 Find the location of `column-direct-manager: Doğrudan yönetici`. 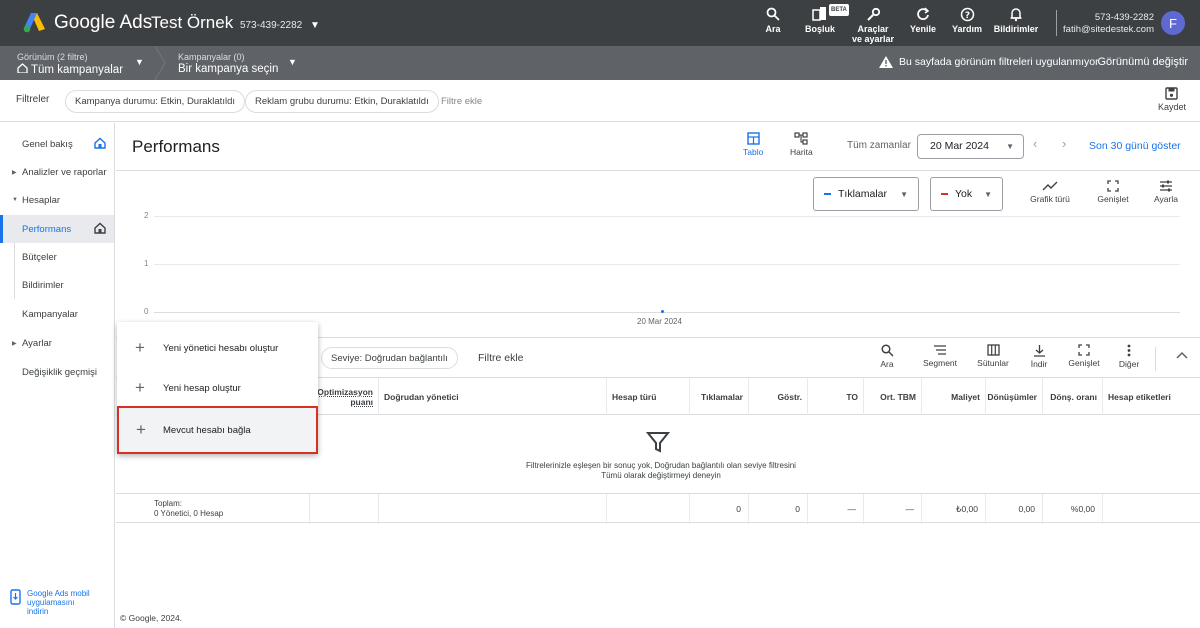

column-direct-manager: Doğrudan yönetici is located at coordinates (492, 396).